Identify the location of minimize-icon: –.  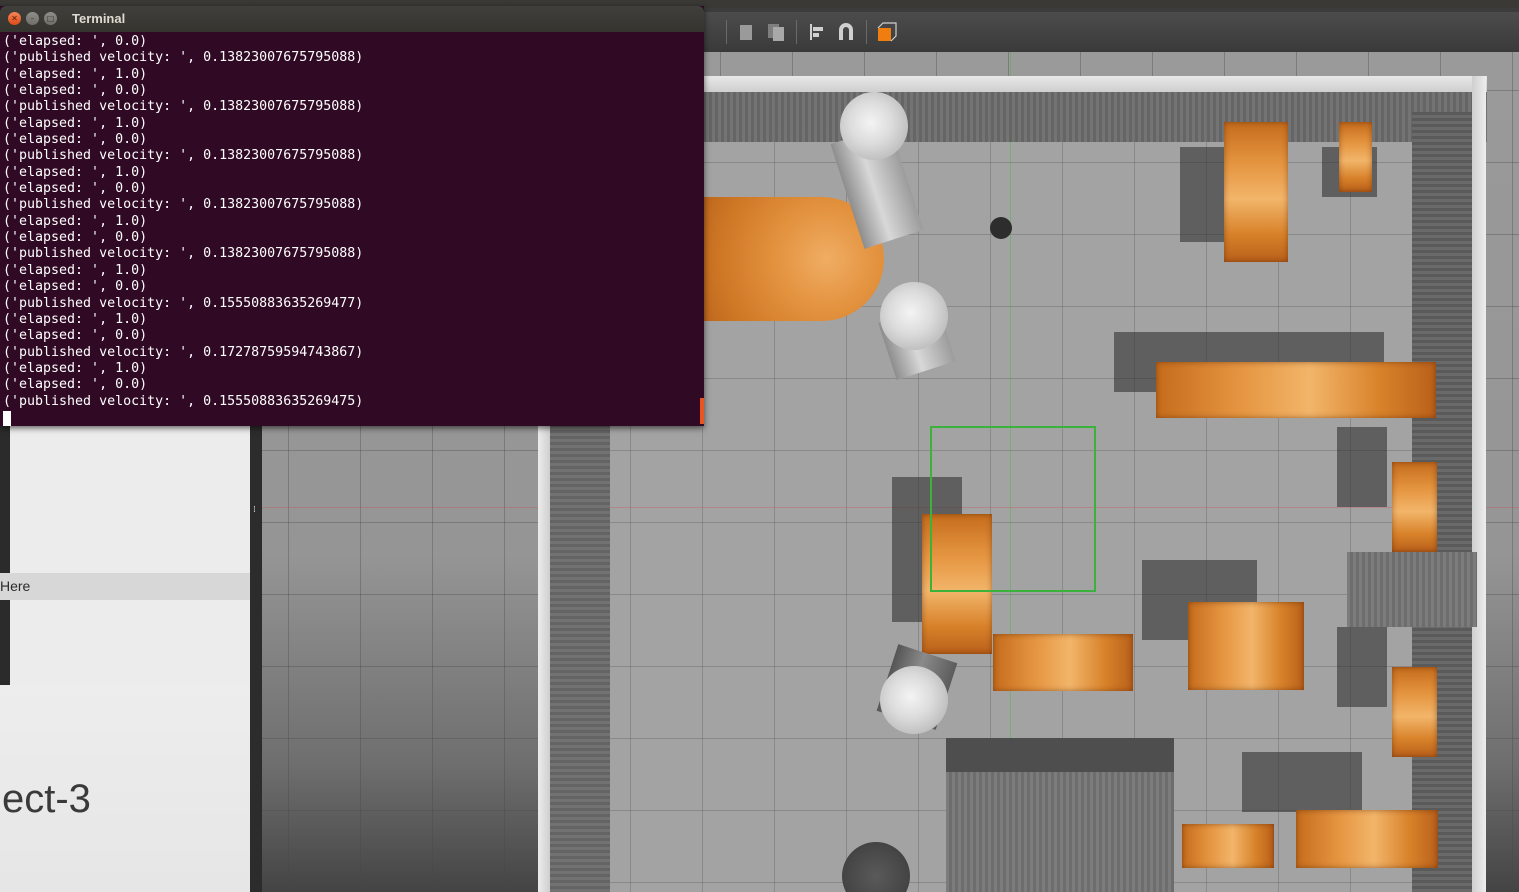
(32, 18).